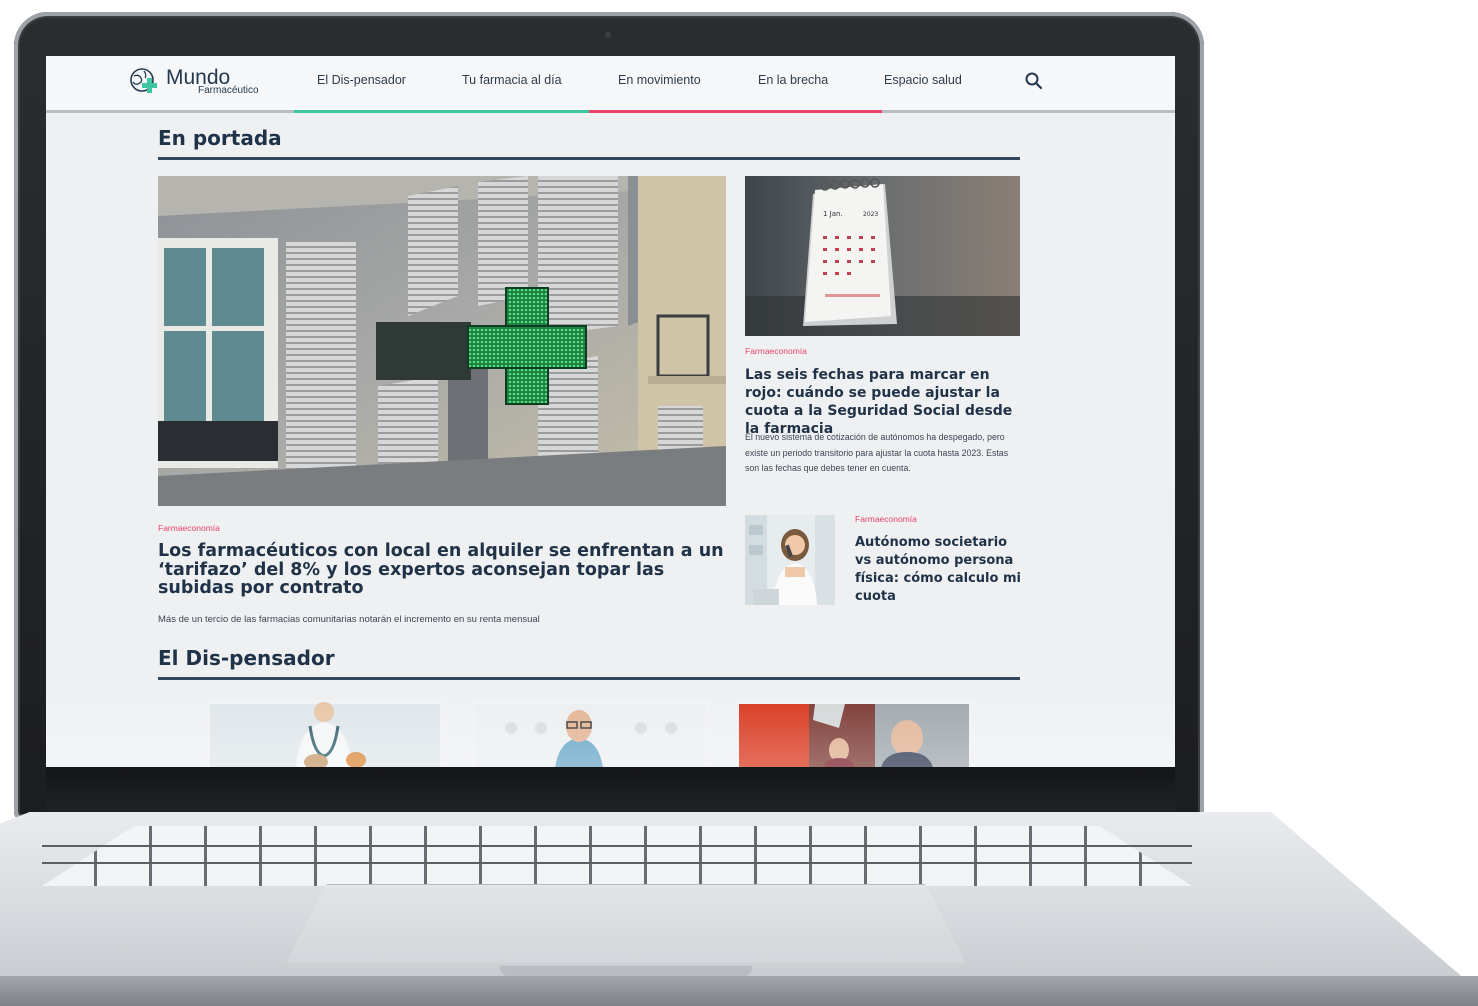 The width and height of the screenshot is (1478, 1006). I want to click on section-title-en-portada: En portada, so click(220, 138).